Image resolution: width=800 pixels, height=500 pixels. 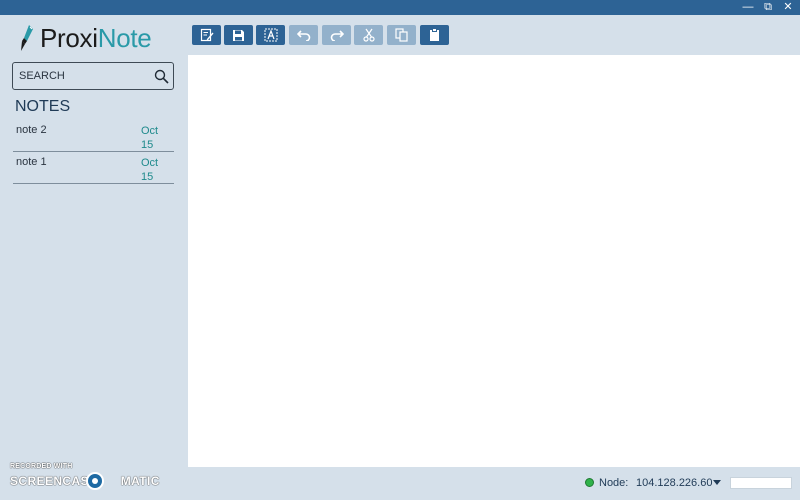 I want to click on save-button, so click(x=238, y=35).